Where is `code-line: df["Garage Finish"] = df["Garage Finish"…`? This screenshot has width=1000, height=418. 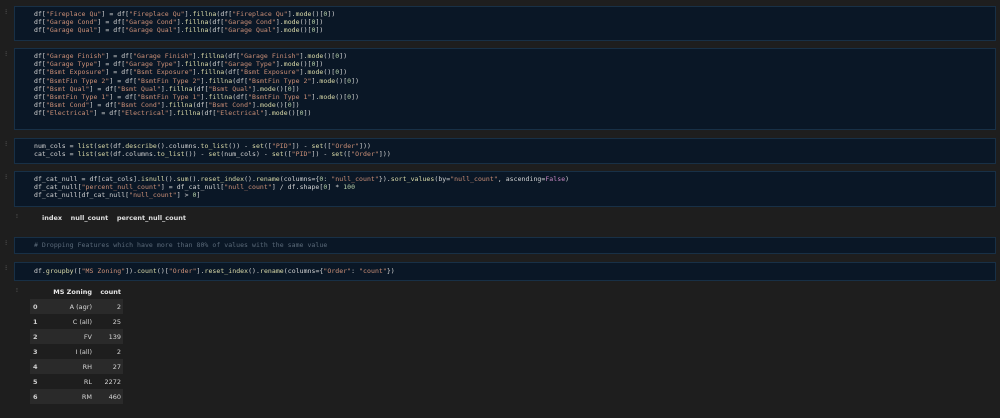
code-line: df["Garage Finish"] = df["Garage Finish"… is located at coordinates (191, 56).